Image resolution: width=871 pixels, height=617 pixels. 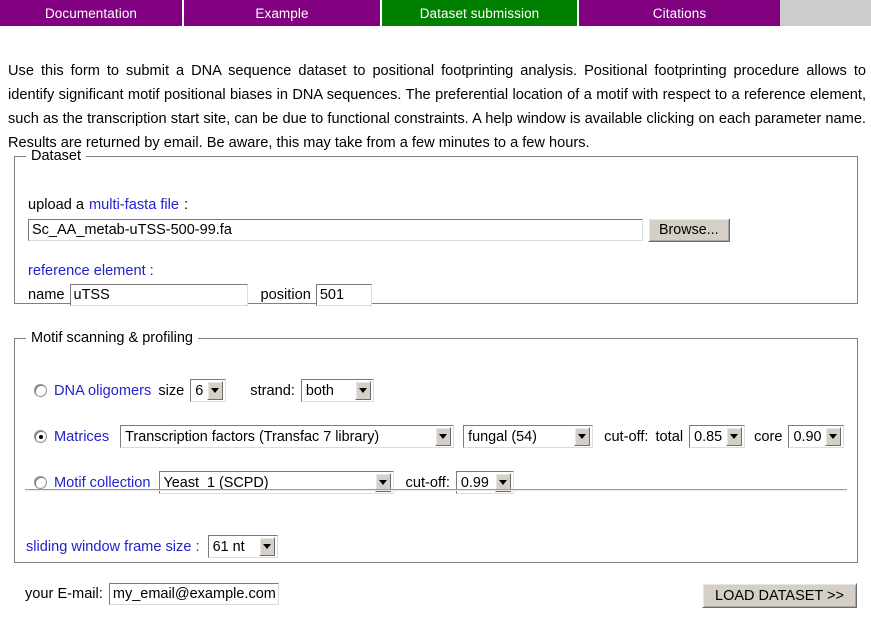 I want to click on reference-position-input, so click(x=343, y=295).